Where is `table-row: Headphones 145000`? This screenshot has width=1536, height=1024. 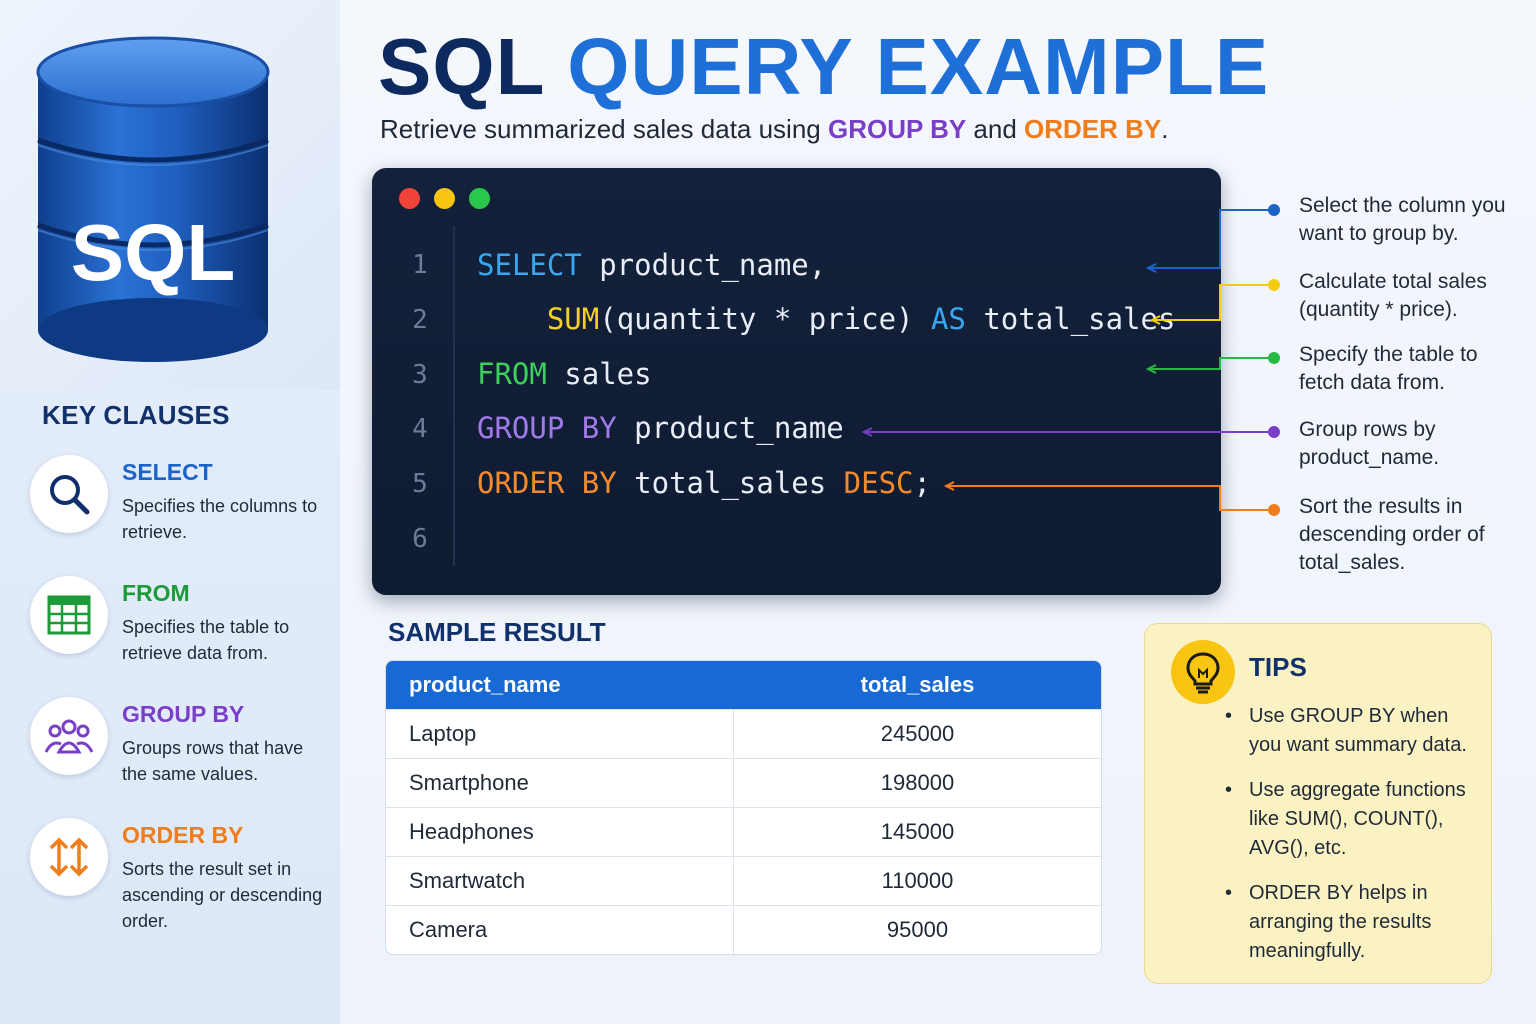 table-row: Headphones 145000 is located at coordinates (743, 831).